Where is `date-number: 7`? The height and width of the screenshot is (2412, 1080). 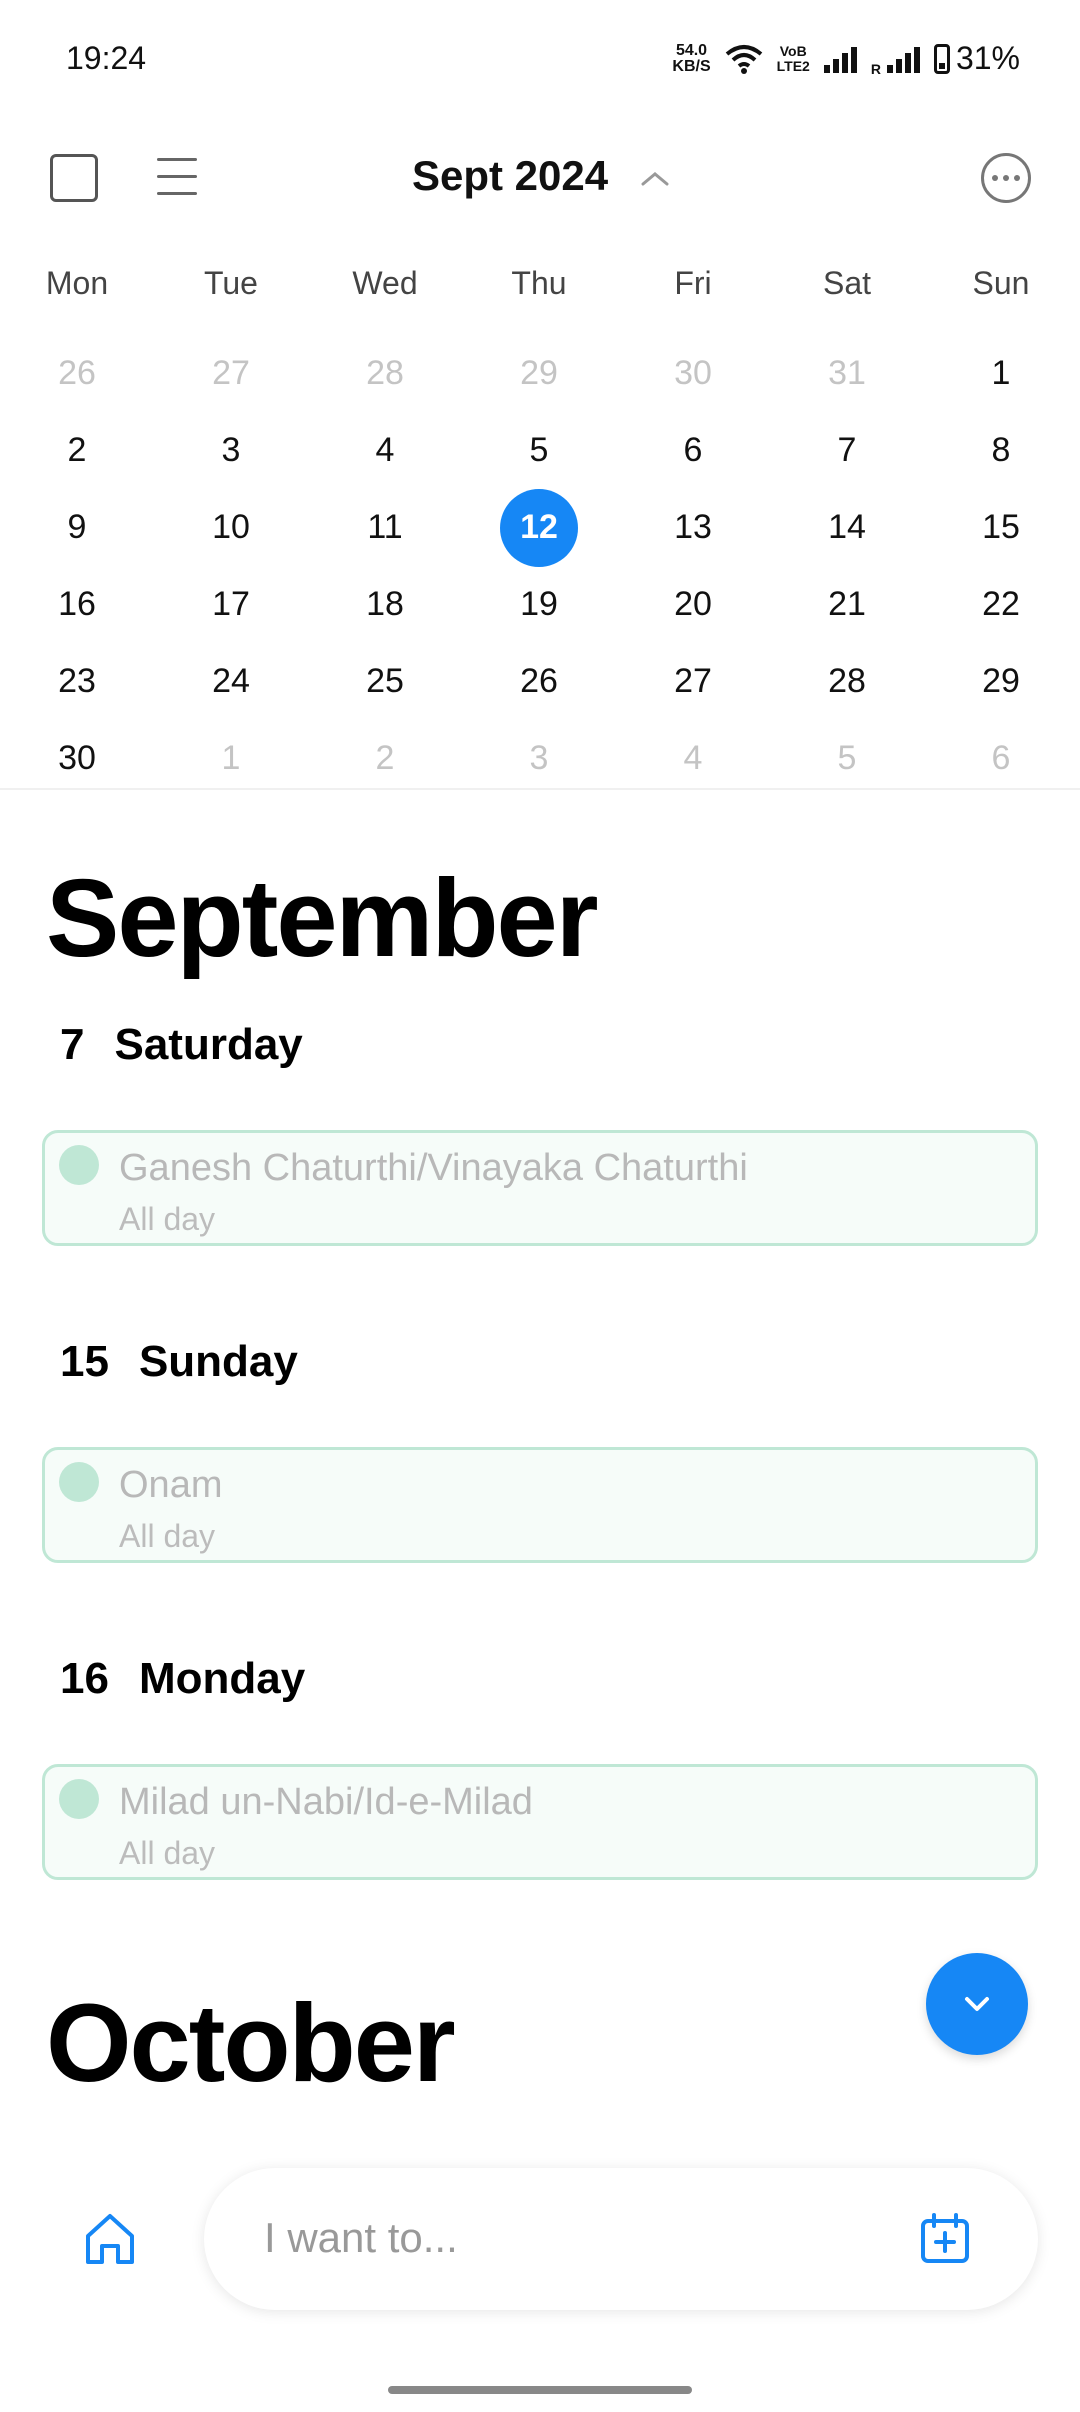
date-number: 7 is located at coordinates (72, 1044).